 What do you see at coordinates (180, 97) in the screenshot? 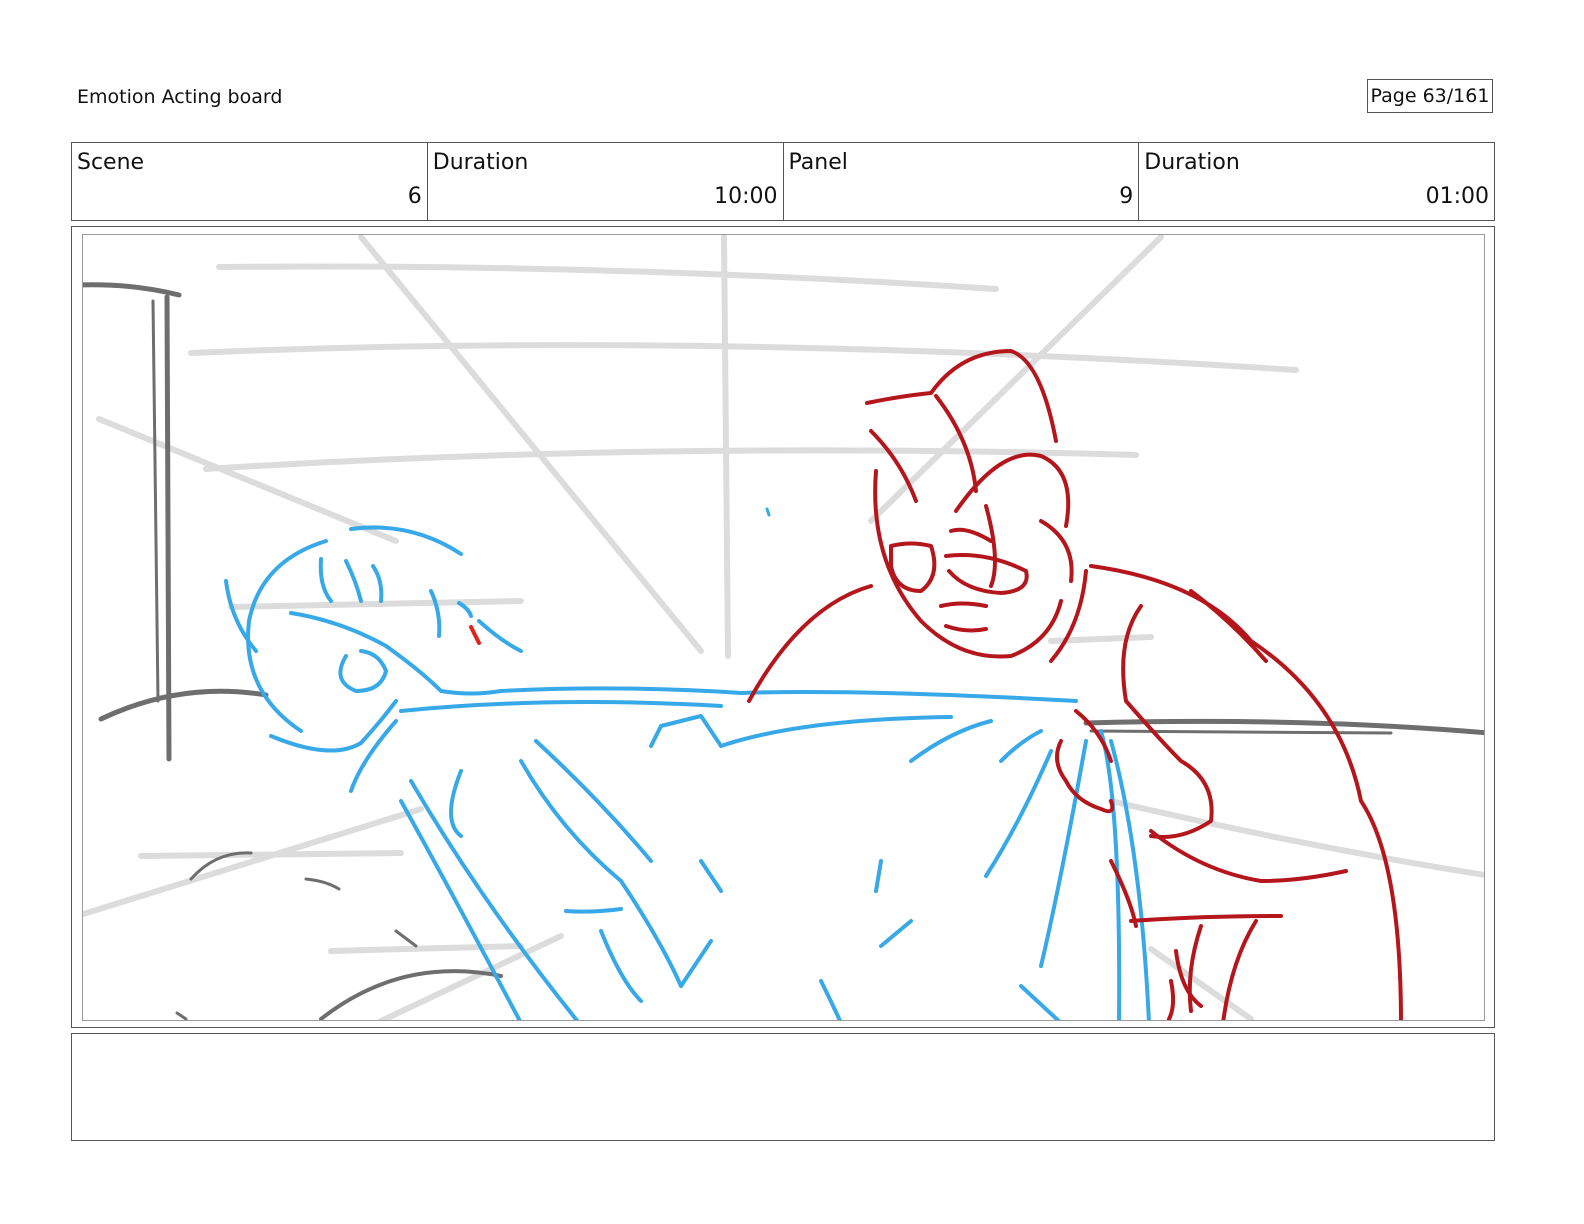
I see `document-title: Emotion Acting board` at bounding box center [180, 97].